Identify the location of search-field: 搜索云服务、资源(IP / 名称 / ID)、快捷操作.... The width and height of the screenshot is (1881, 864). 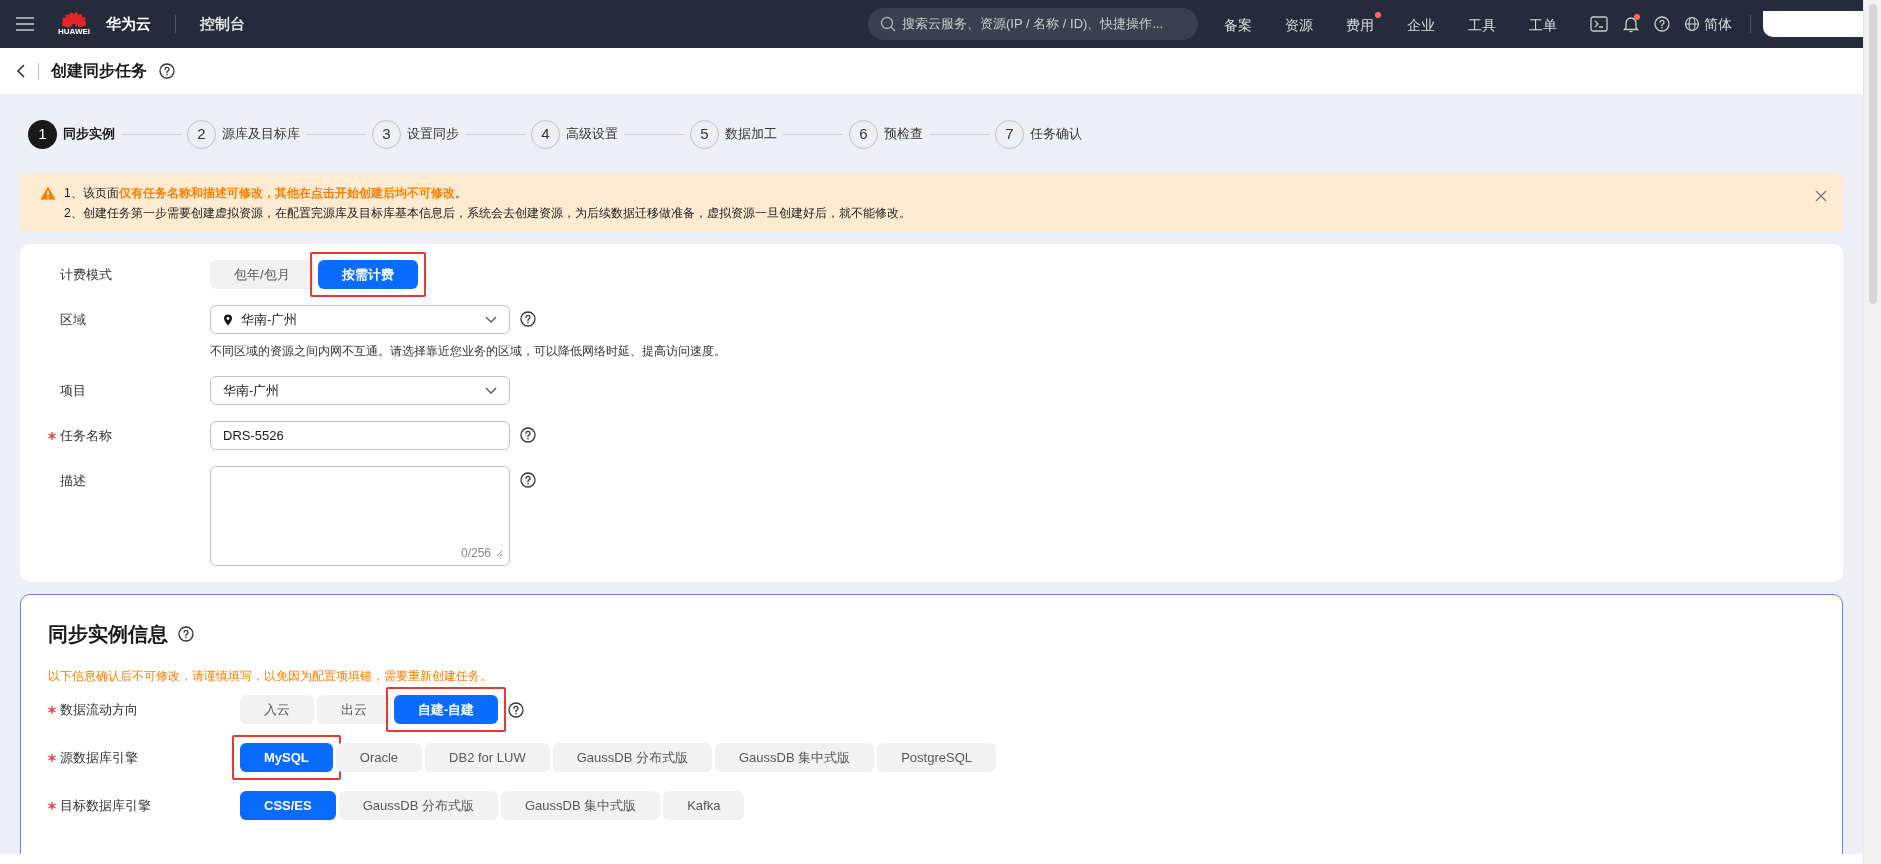
(1033, 24).